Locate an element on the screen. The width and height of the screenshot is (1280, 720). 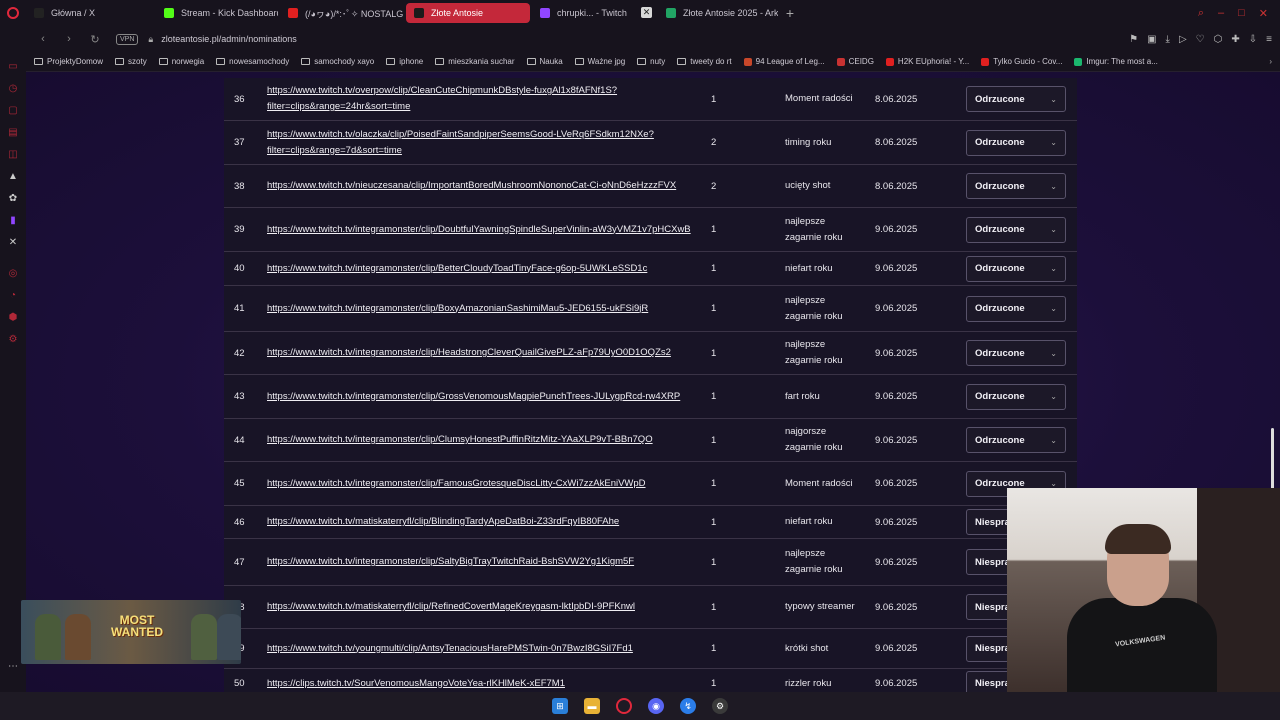
sidebar-bag-icon: ▢ is located at coordinates (13, 111).